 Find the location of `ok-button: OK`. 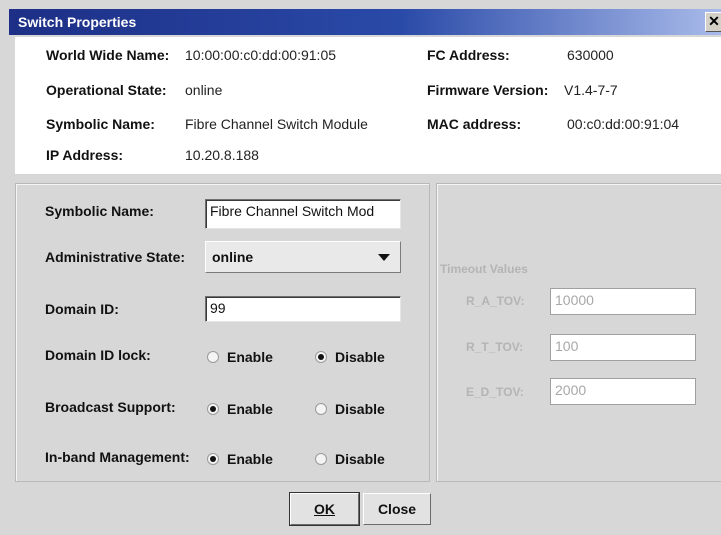

ok-button: OK is located at coordinates (324, 509).